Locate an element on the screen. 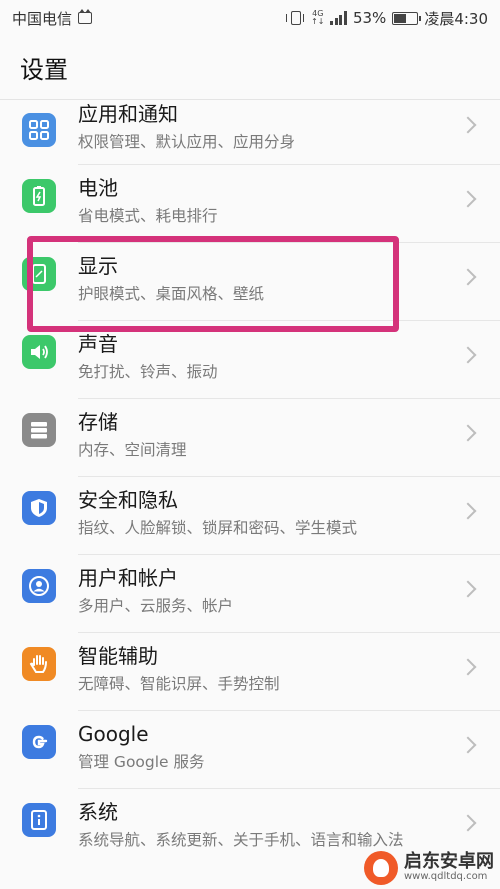  settings-item-text: 智能辅助无障碍、智能识屏、手势控制 is located at coordinates (259, 669).